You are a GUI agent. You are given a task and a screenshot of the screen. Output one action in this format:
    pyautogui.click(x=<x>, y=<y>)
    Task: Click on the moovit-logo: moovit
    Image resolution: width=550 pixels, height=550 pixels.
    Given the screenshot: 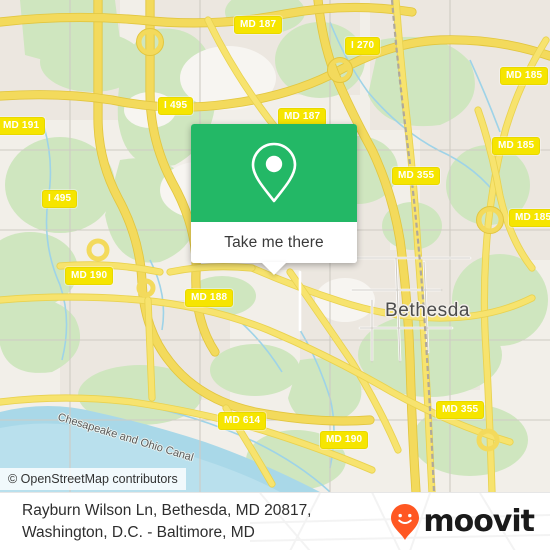 What is the action you would take?
    pyautogui.click(x=462, y=522)
    